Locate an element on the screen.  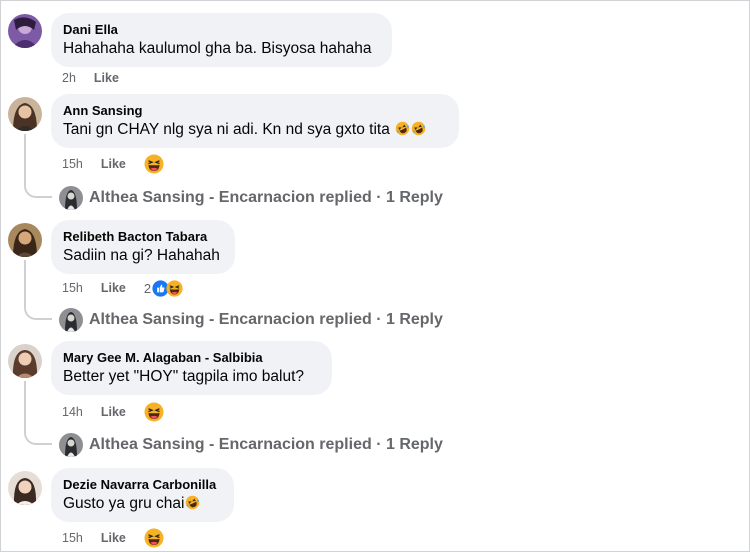
comment-meta: 14h Like is located at coordinates (113, 412).